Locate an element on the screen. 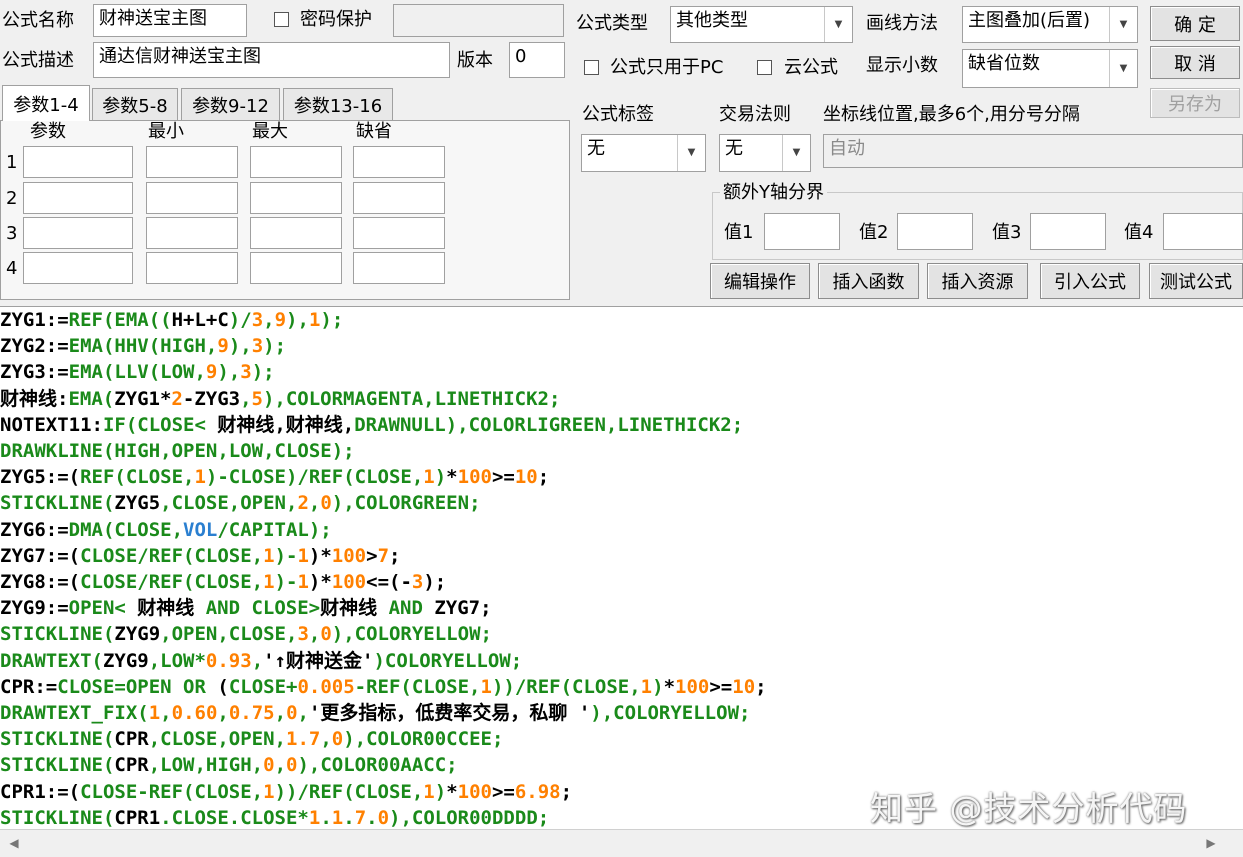 This screenshot has width=1243, height=857. code-token: ZYG9 is located at coordinates (125, 660).